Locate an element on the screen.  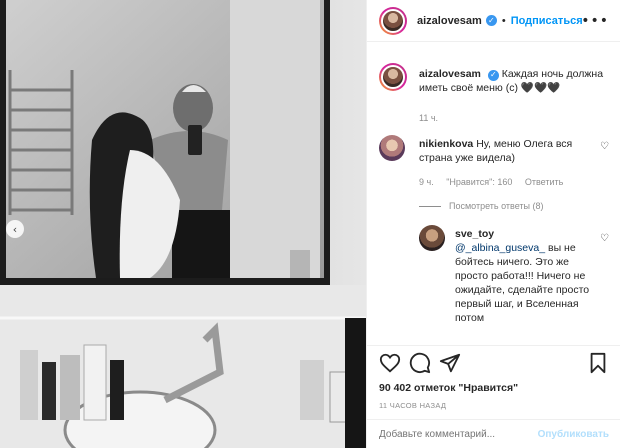
more-options-icon: ••• is located at coordinates (595, 21).